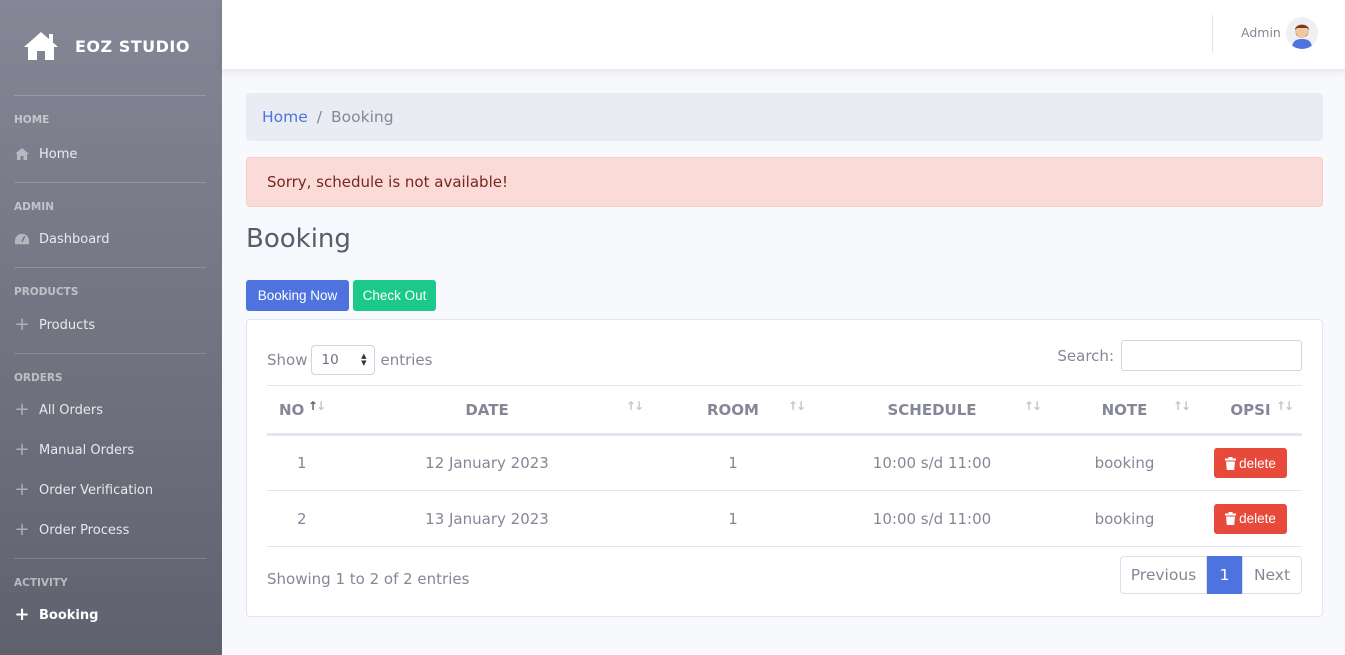  I want to click on sidebar-item-dashboard: Dashboard, so click(111, 239).